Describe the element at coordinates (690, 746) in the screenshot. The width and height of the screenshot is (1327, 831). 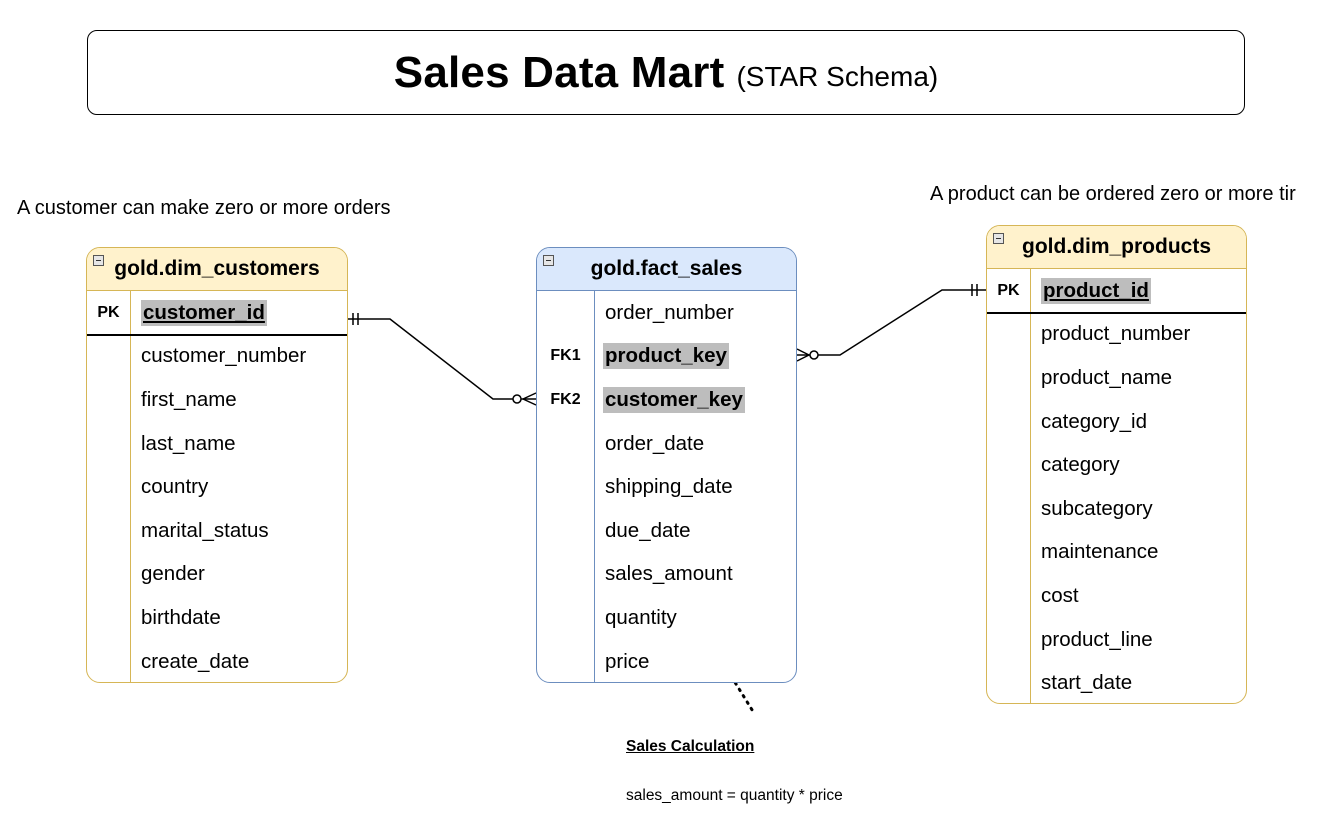
I see `calc-title: Sales Calculation` at that location.